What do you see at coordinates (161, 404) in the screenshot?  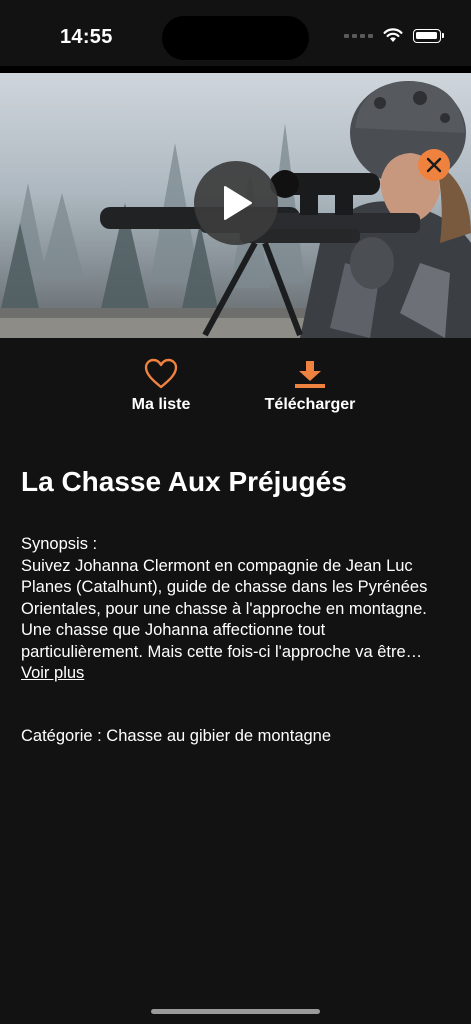 I see `my-list-label: Ma liste` at bounding box center [161, 404].